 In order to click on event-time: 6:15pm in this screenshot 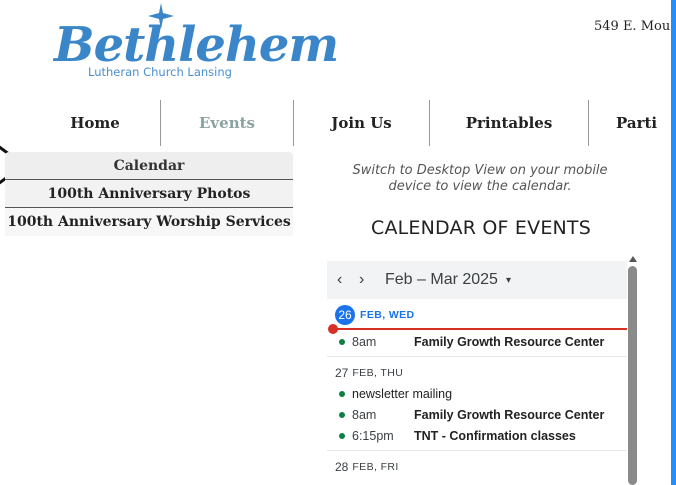, I will do `click(373, 435)`.